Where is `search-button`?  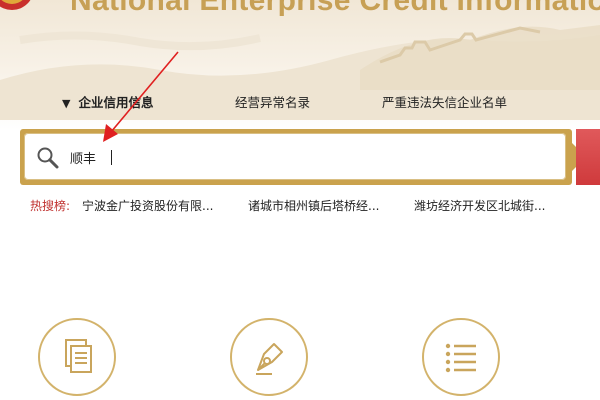 search-button is located at coordinates (588, 157).